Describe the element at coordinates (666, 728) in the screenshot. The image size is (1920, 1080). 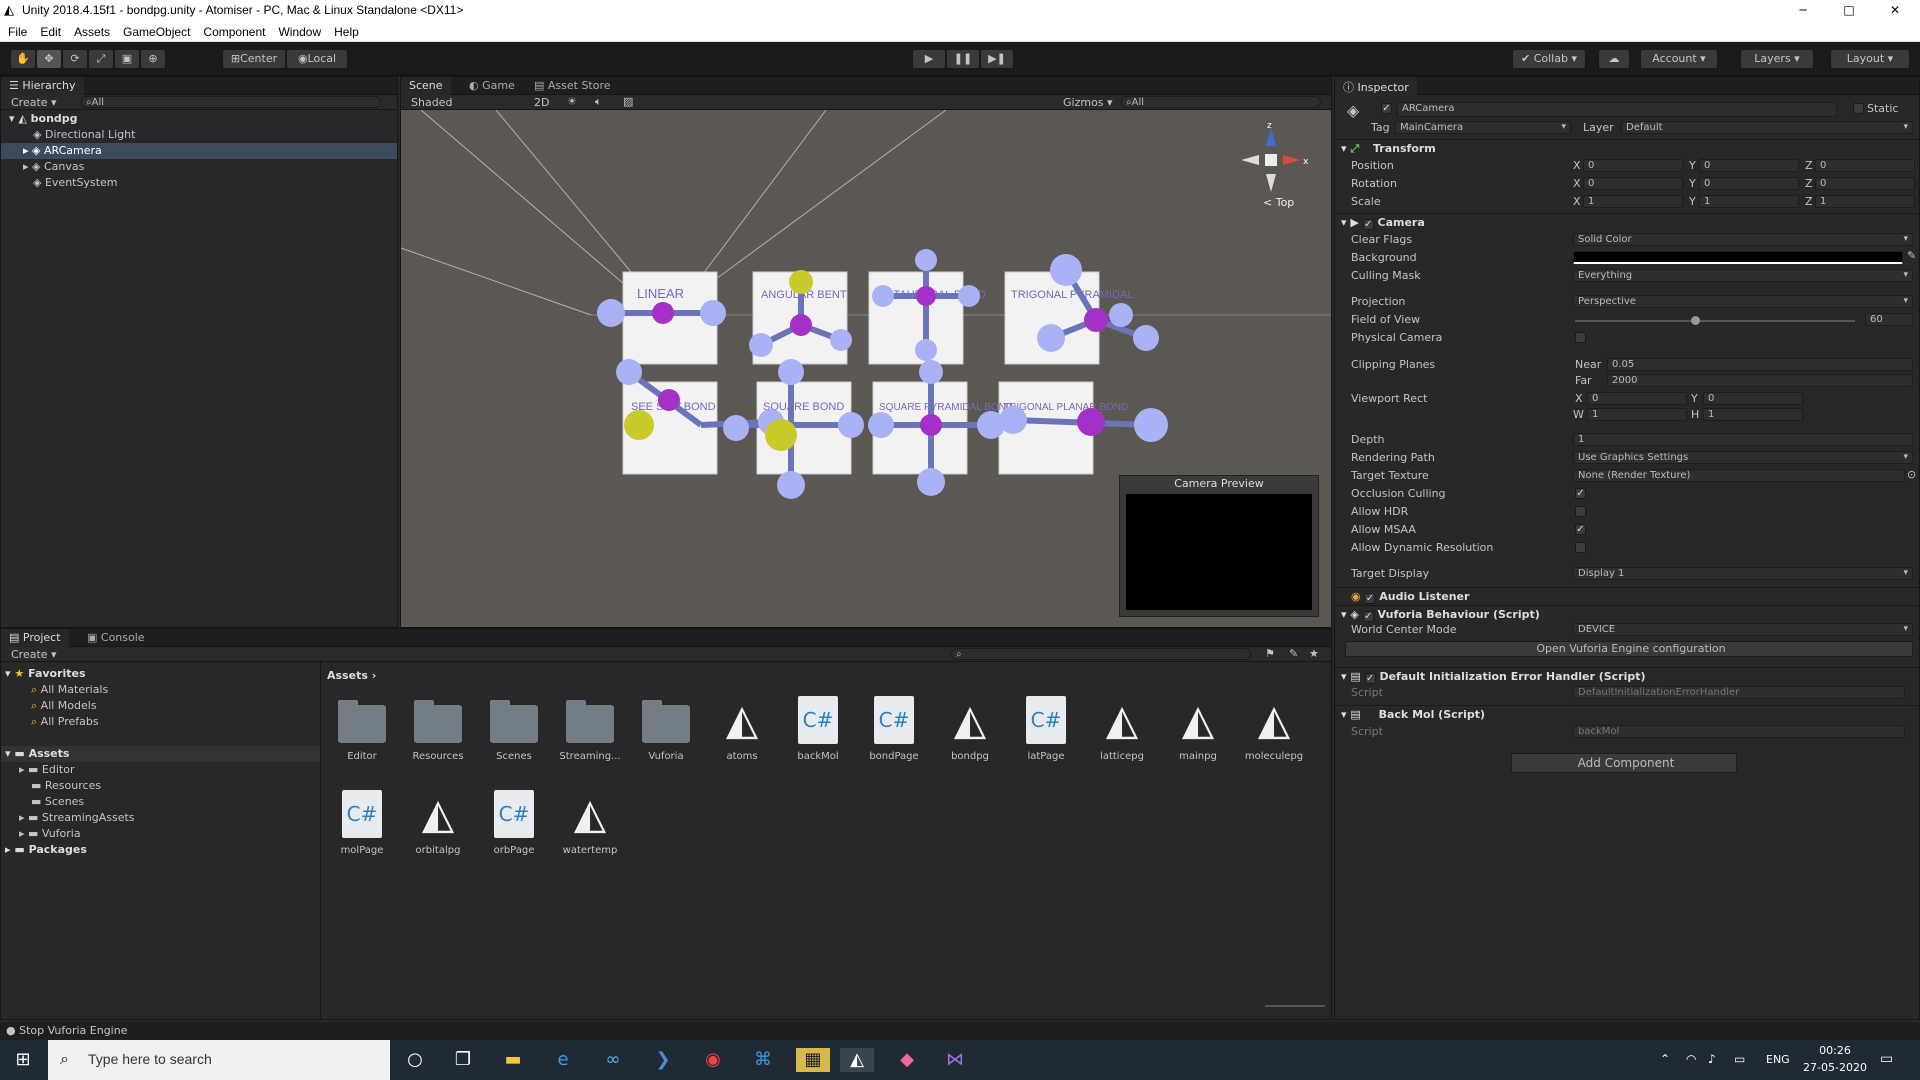
I see `asset-item: Vuforia` at that location.